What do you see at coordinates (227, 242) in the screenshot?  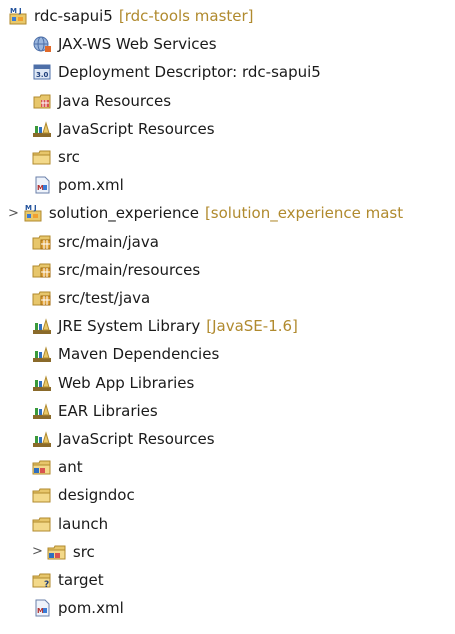 I see `tree-item-8: src/main/java` at bounding box center [227, 242].